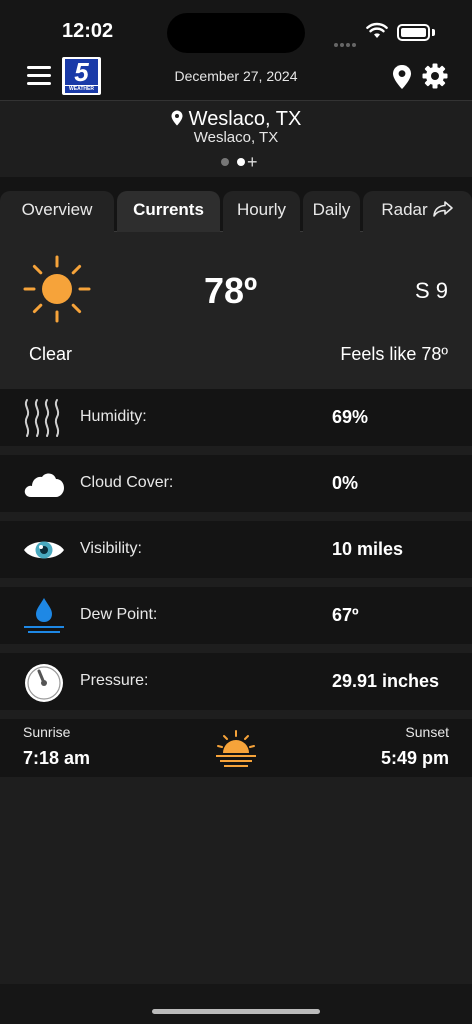 This screenshot has width=472, height=1024. I want to click on wind-value: S 9, so click(431, 290).